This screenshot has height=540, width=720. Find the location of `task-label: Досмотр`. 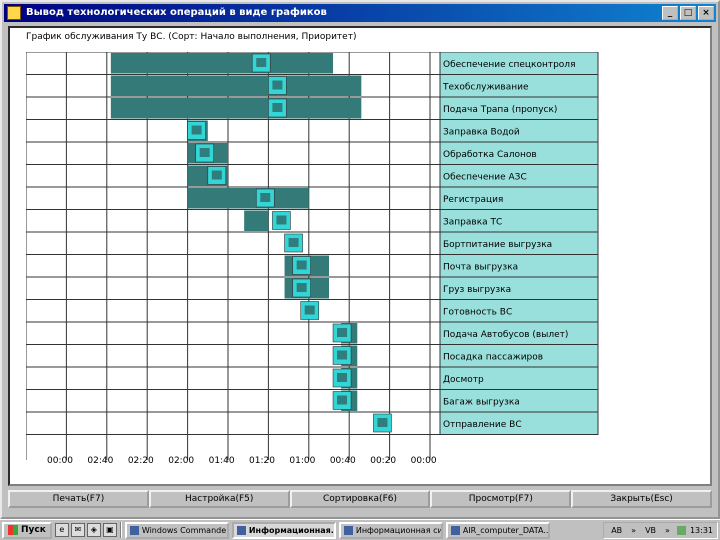

task-label: Досмотр is located at coordinates (463, 380).